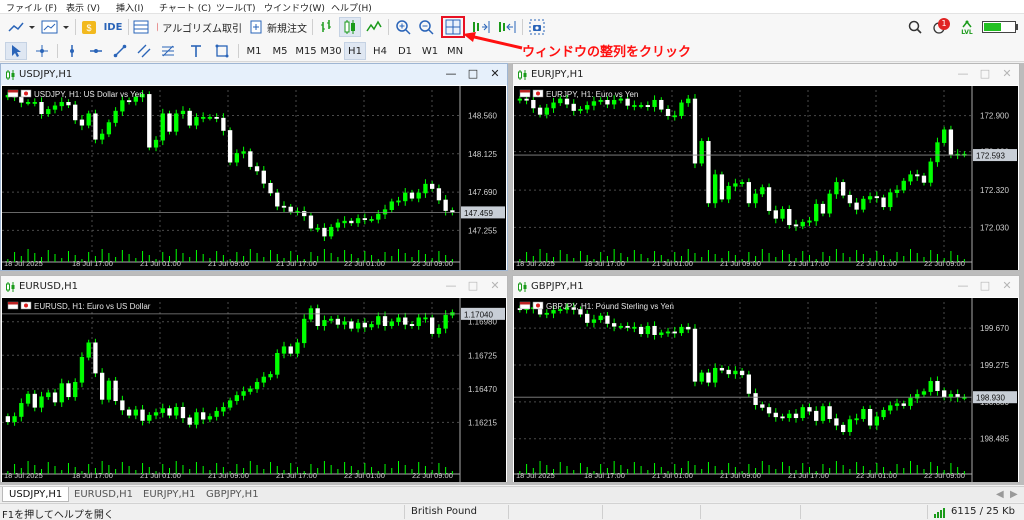 This screenshot has height=520, width=1024. I want to click on x-tick-label: 21 Jul 09:00, so click(740, 263).